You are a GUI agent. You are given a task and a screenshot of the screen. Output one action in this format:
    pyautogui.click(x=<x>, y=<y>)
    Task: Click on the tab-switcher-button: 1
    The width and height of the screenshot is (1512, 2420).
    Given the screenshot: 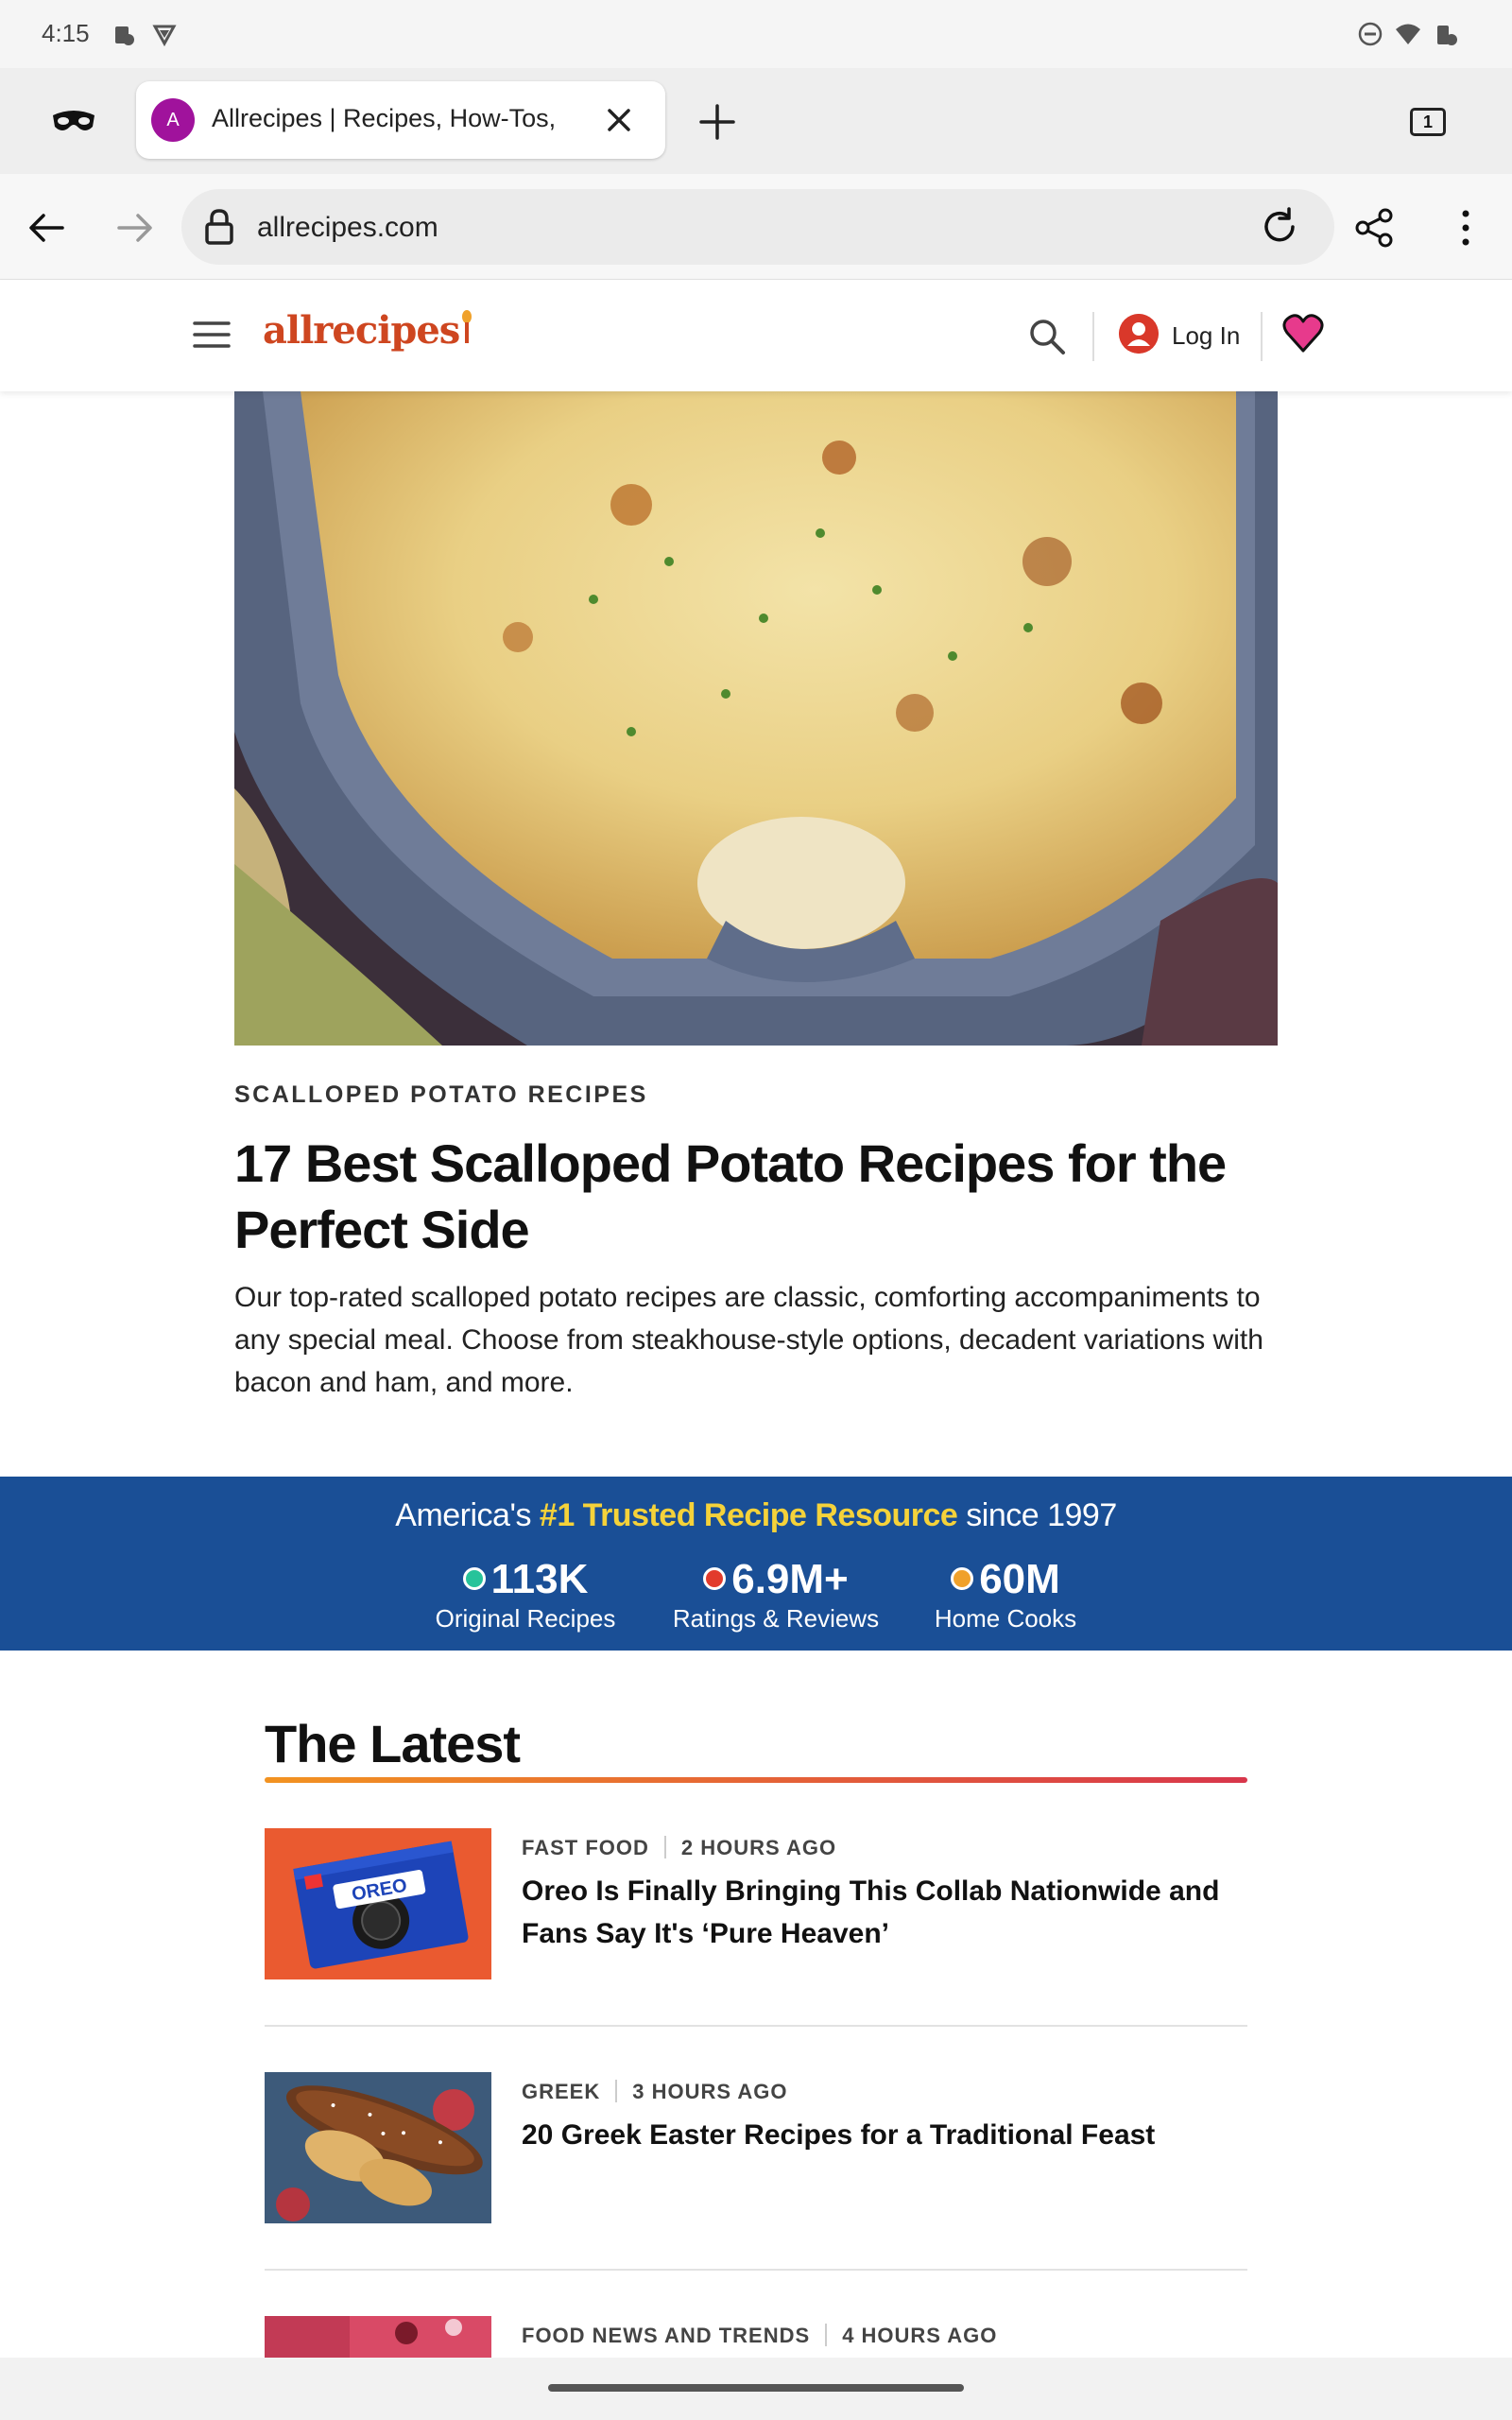 What is the action you would take?
    pyautogui.click(x=1429, y=122)
    